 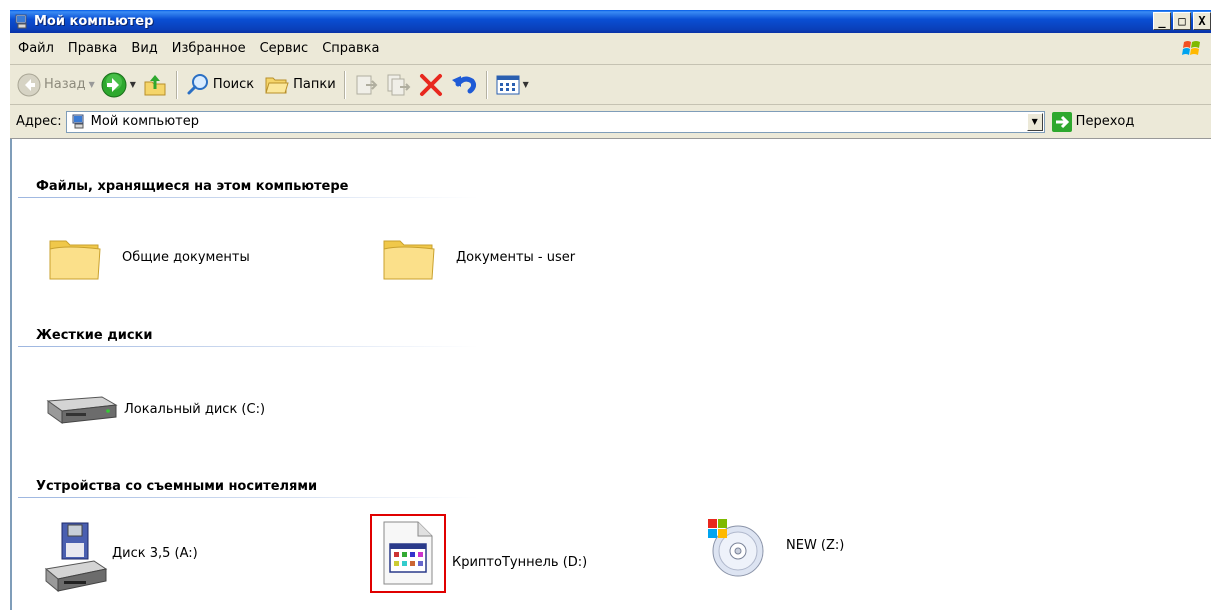 What do you see at coordinates (197, 83) in the screenshot?
I see `search-icon` at bounding box center [197, 83].